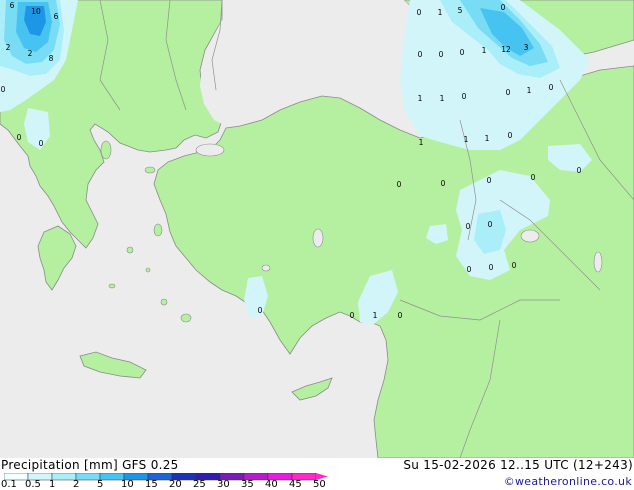  Describe the element at coordinates (36, 11) in the screenshot. I see `value-label: 10` at that location.